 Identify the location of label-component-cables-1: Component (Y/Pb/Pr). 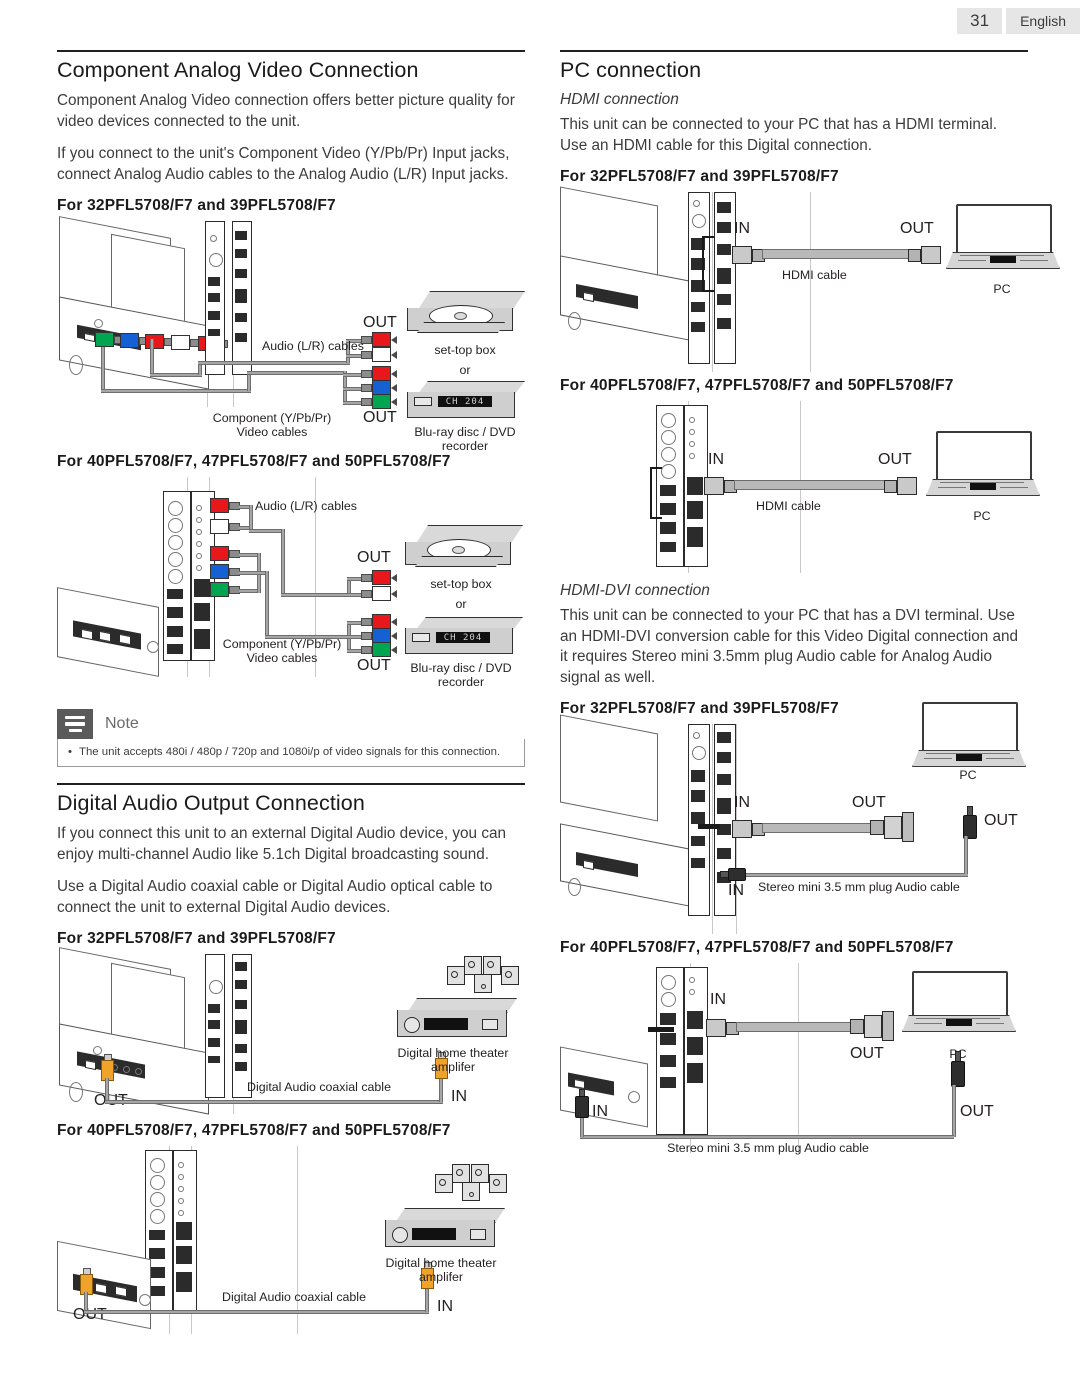
(272, 418).